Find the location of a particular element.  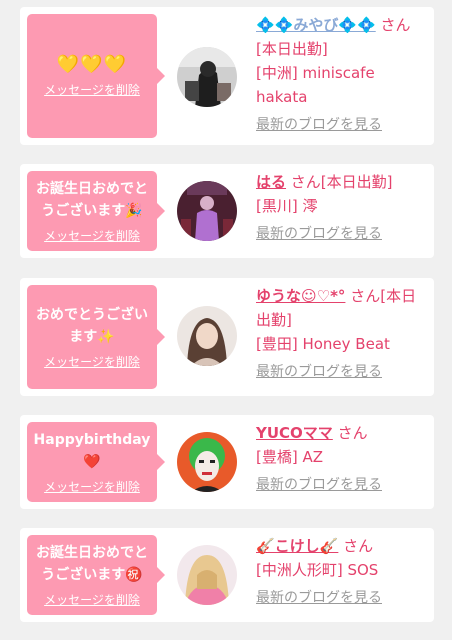

shop-label: [中洲] miniscafe hakata is located at coordinates (315, 85).